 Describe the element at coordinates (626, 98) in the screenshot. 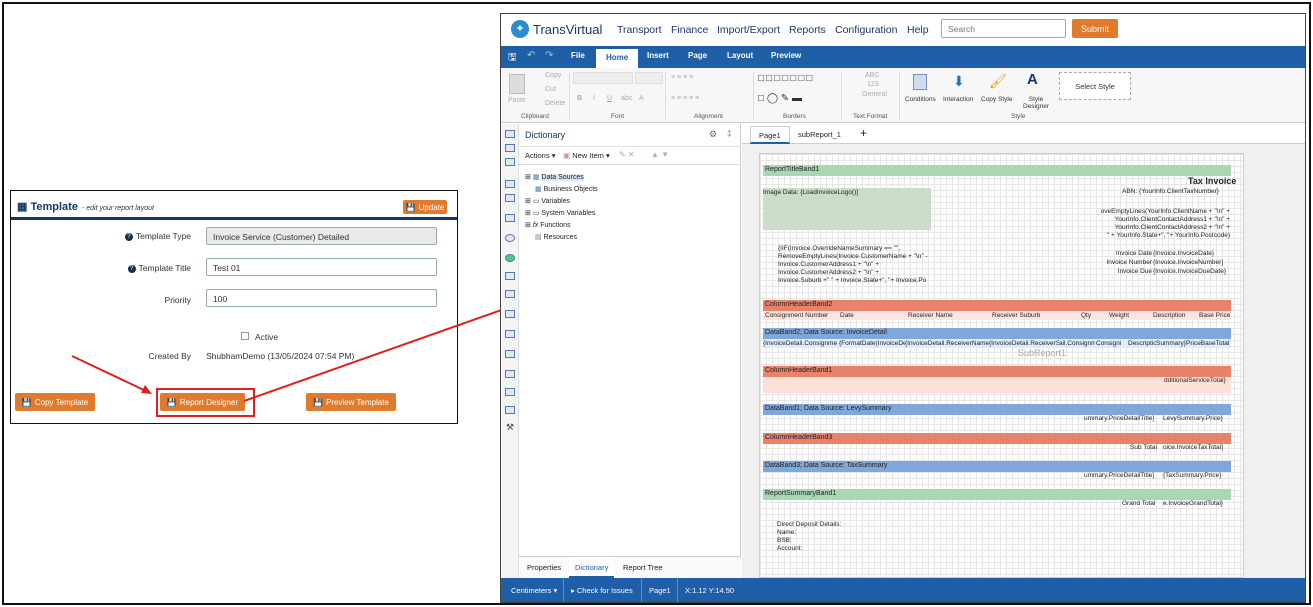

I see `strikethrough-icon: abc` at that location.